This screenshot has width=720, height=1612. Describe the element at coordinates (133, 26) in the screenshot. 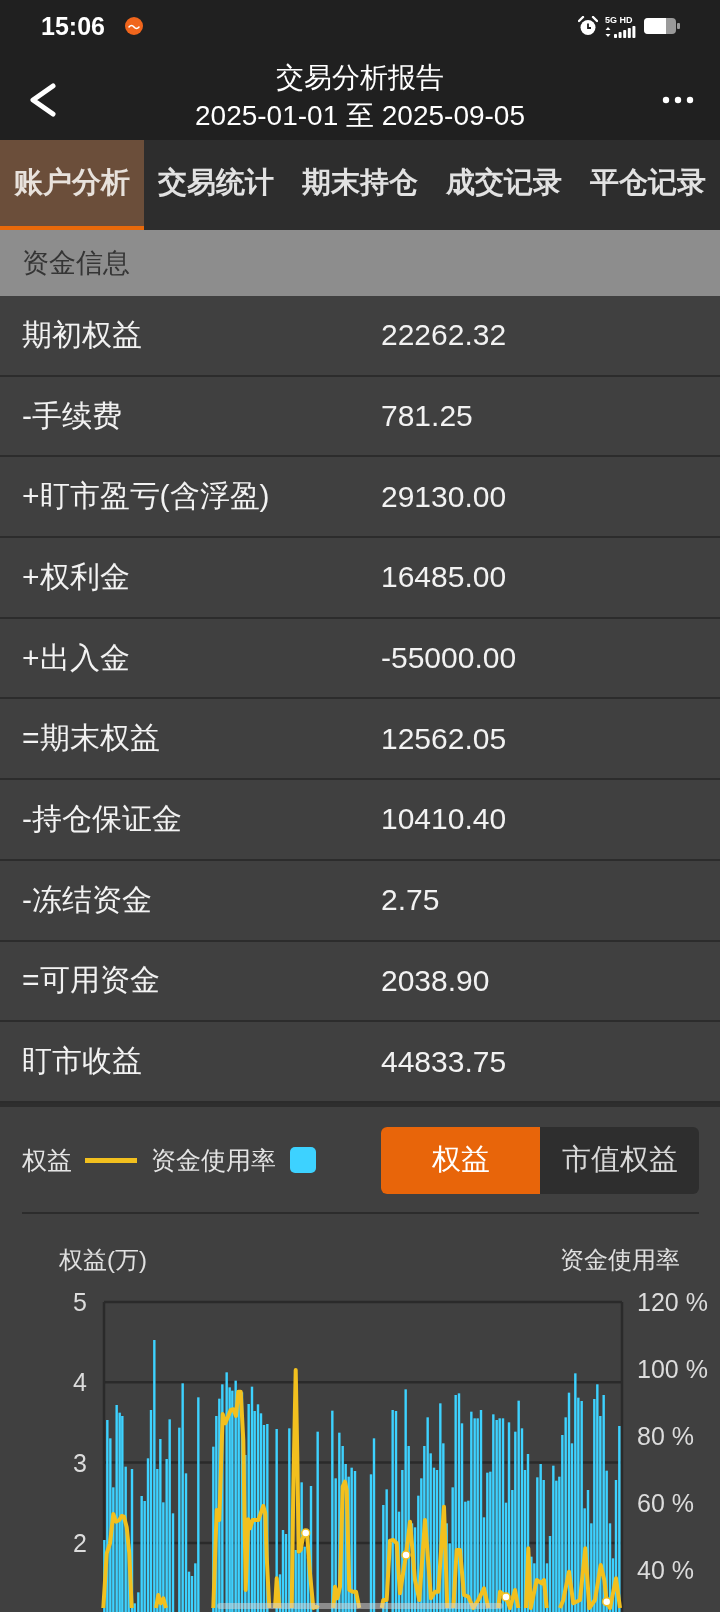

I see `app-icon` at that location.